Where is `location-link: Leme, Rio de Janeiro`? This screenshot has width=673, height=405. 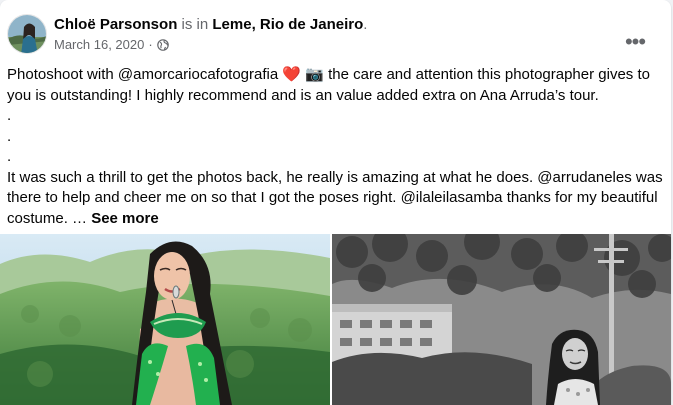 location-link: Leme, Rio de Janeiro is located at coordinates (287, 24).